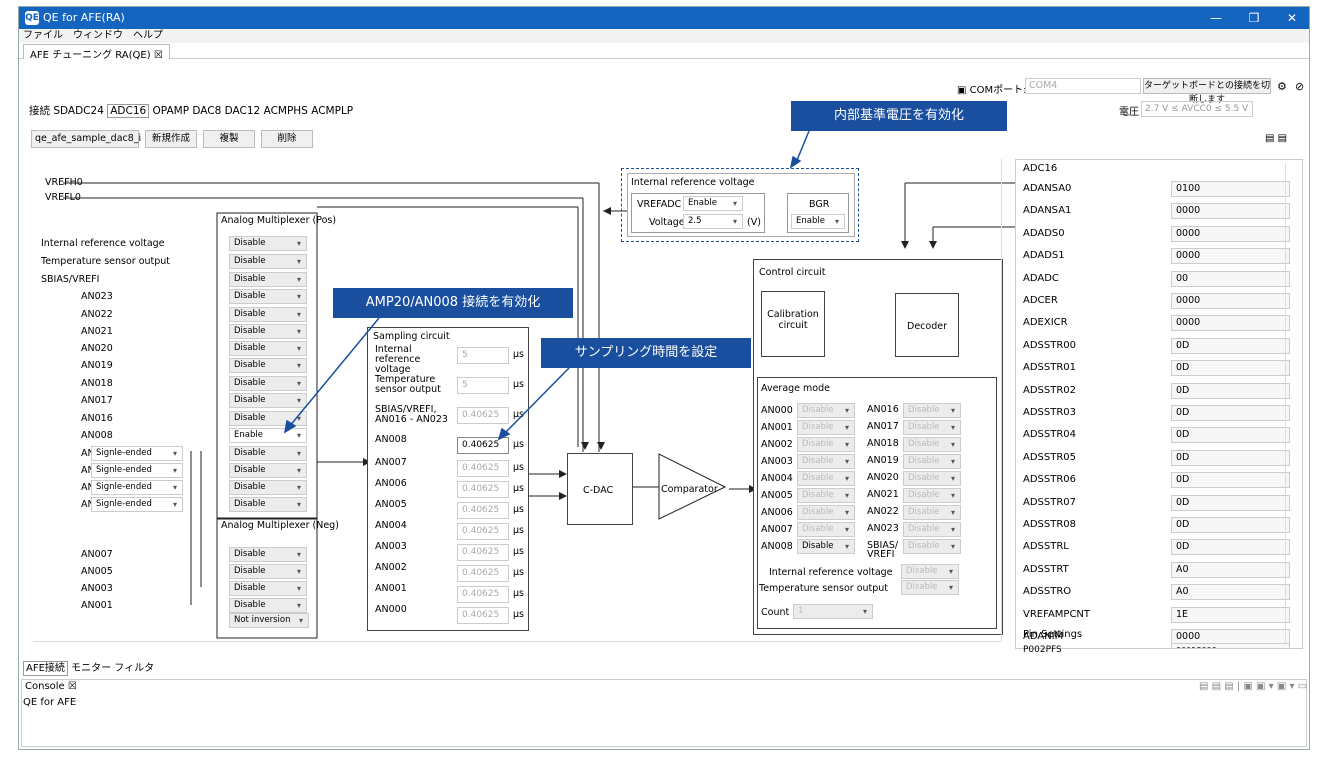 This screenshot has width=1328, height=758. I want to click on register-name: ADADC, so click(1041, 278).